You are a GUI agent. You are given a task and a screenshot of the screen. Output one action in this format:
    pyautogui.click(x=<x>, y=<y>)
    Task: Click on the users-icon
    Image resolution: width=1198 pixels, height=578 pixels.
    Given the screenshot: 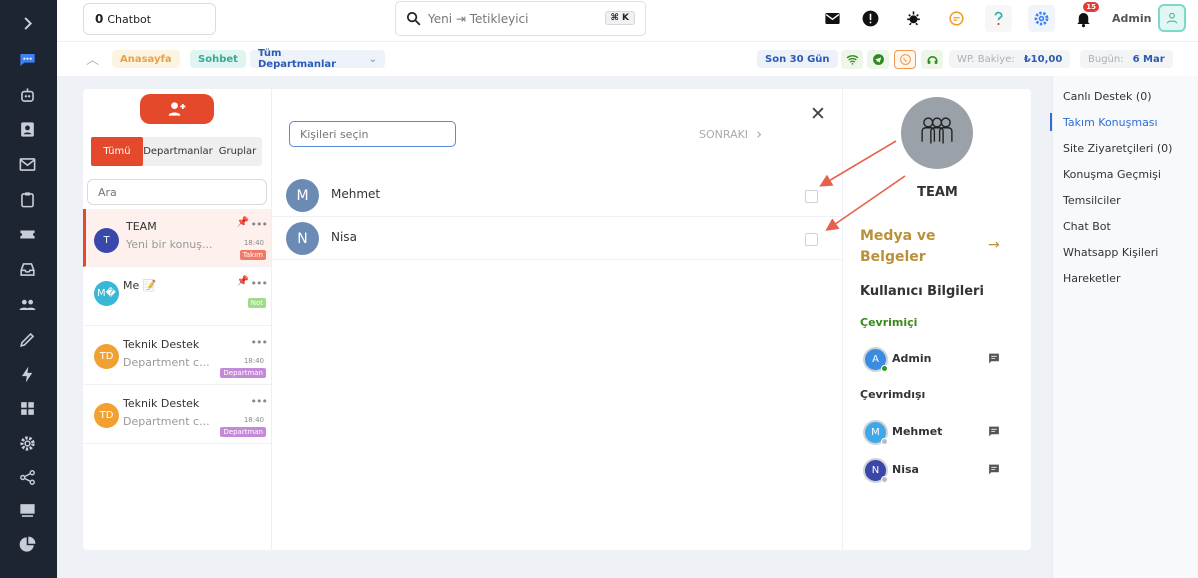 What is the action you would take?
    pyautogui.click(x=27, y=304)
    